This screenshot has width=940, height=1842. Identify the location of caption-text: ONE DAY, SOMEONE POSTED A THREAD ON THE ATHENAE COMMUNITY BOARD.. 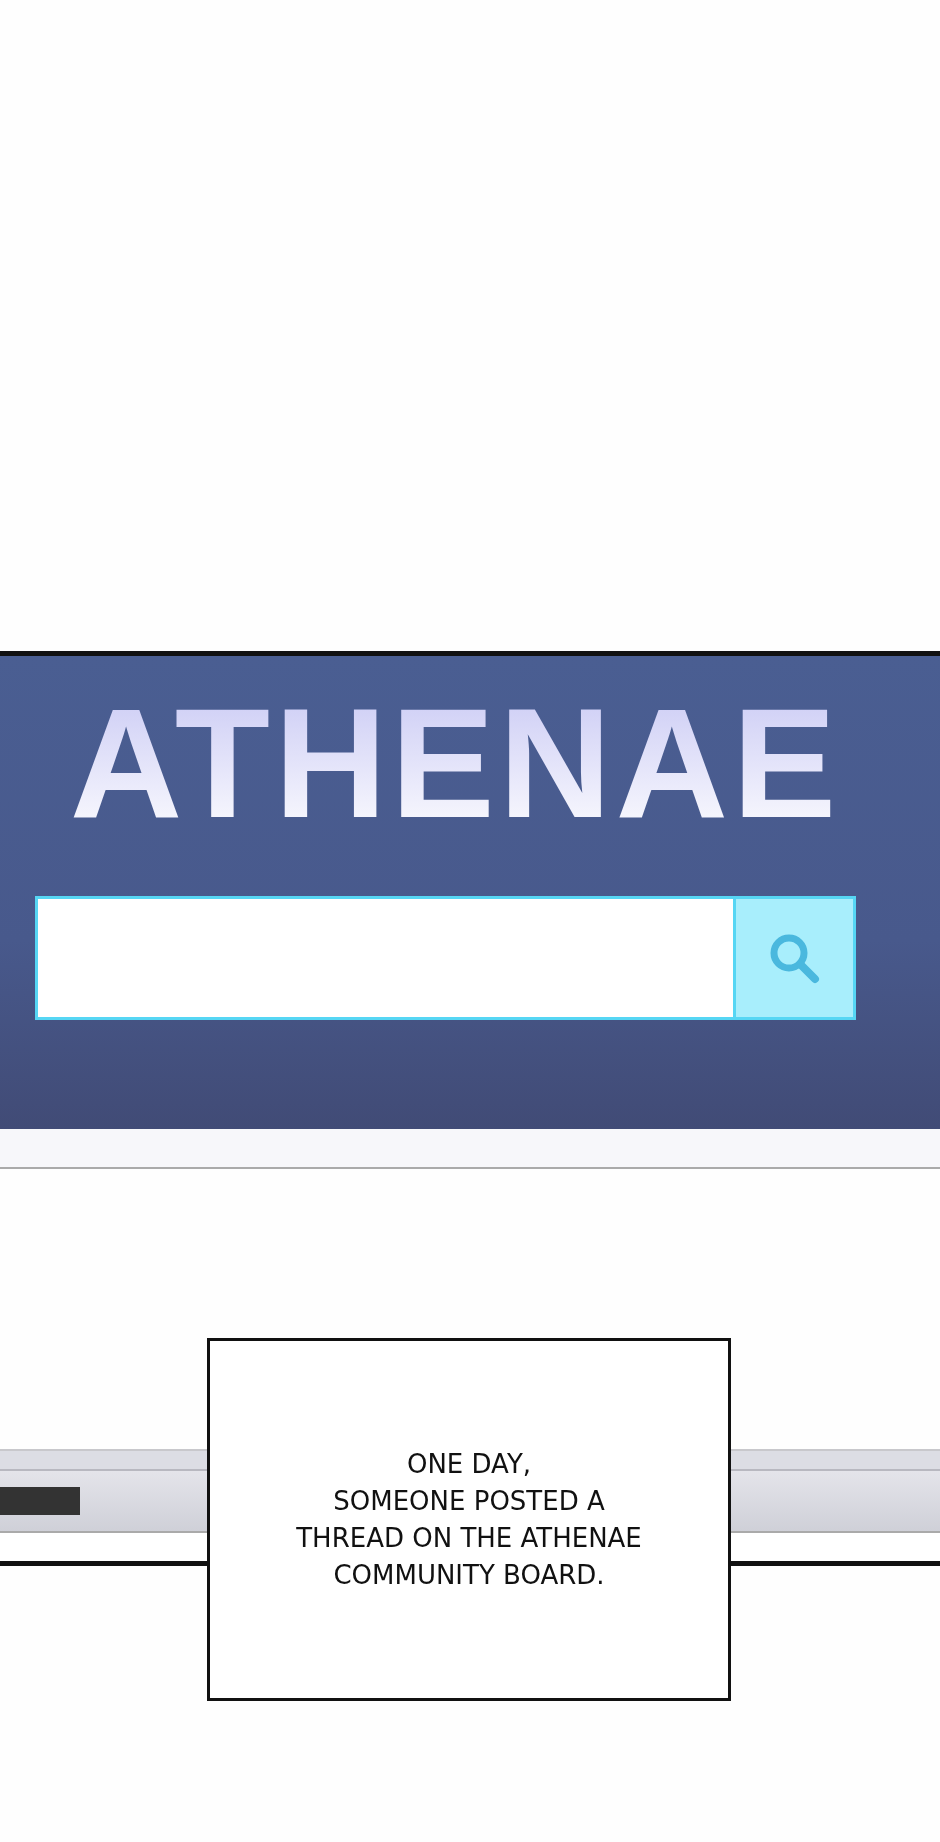
(469, 1519).